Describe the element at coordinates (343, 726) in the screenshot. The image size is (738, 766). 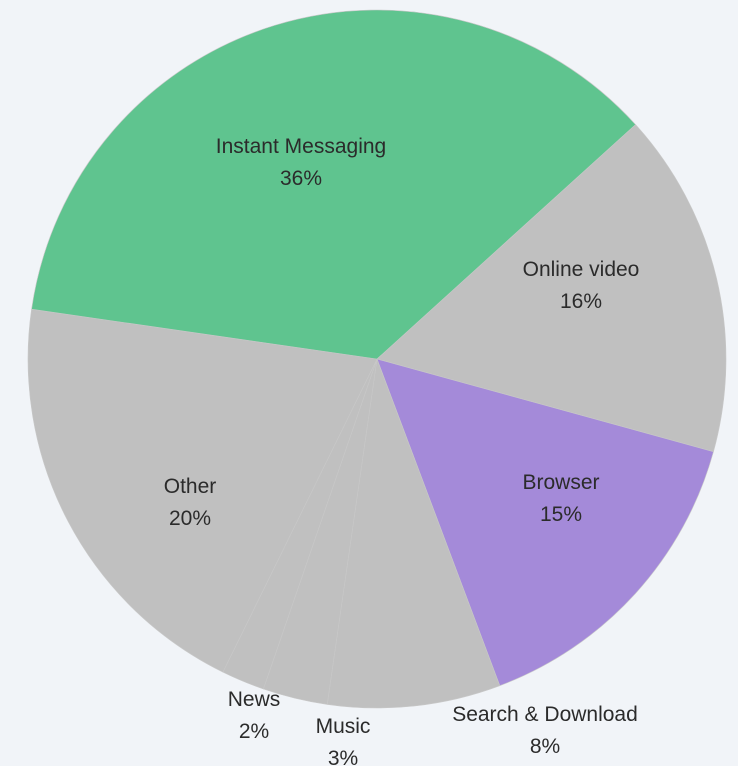
I see `slice-label-name: Music` at that location.